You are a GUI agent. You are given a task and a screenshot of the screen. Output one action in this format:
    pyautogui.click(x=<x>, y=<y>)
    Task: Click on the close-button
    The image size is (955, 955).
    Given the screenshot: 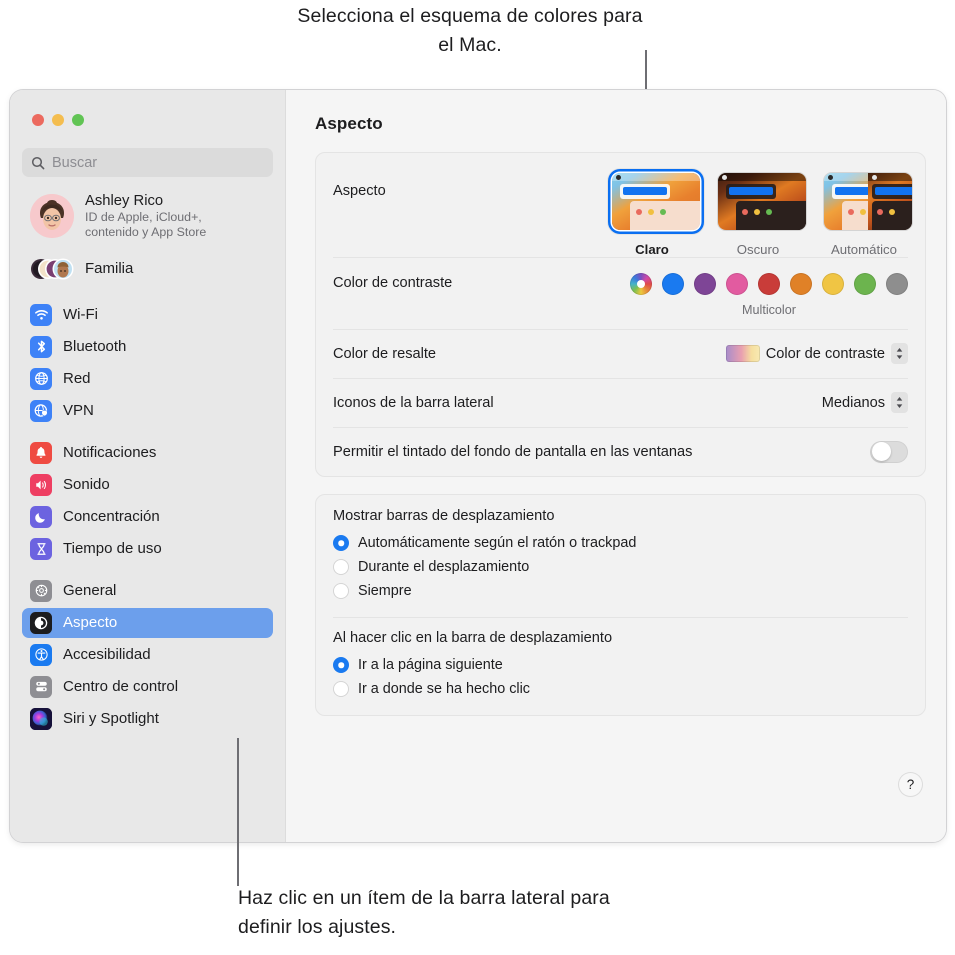 What is the action you would take?
    pyautogui.click(x=38, y=120)
    